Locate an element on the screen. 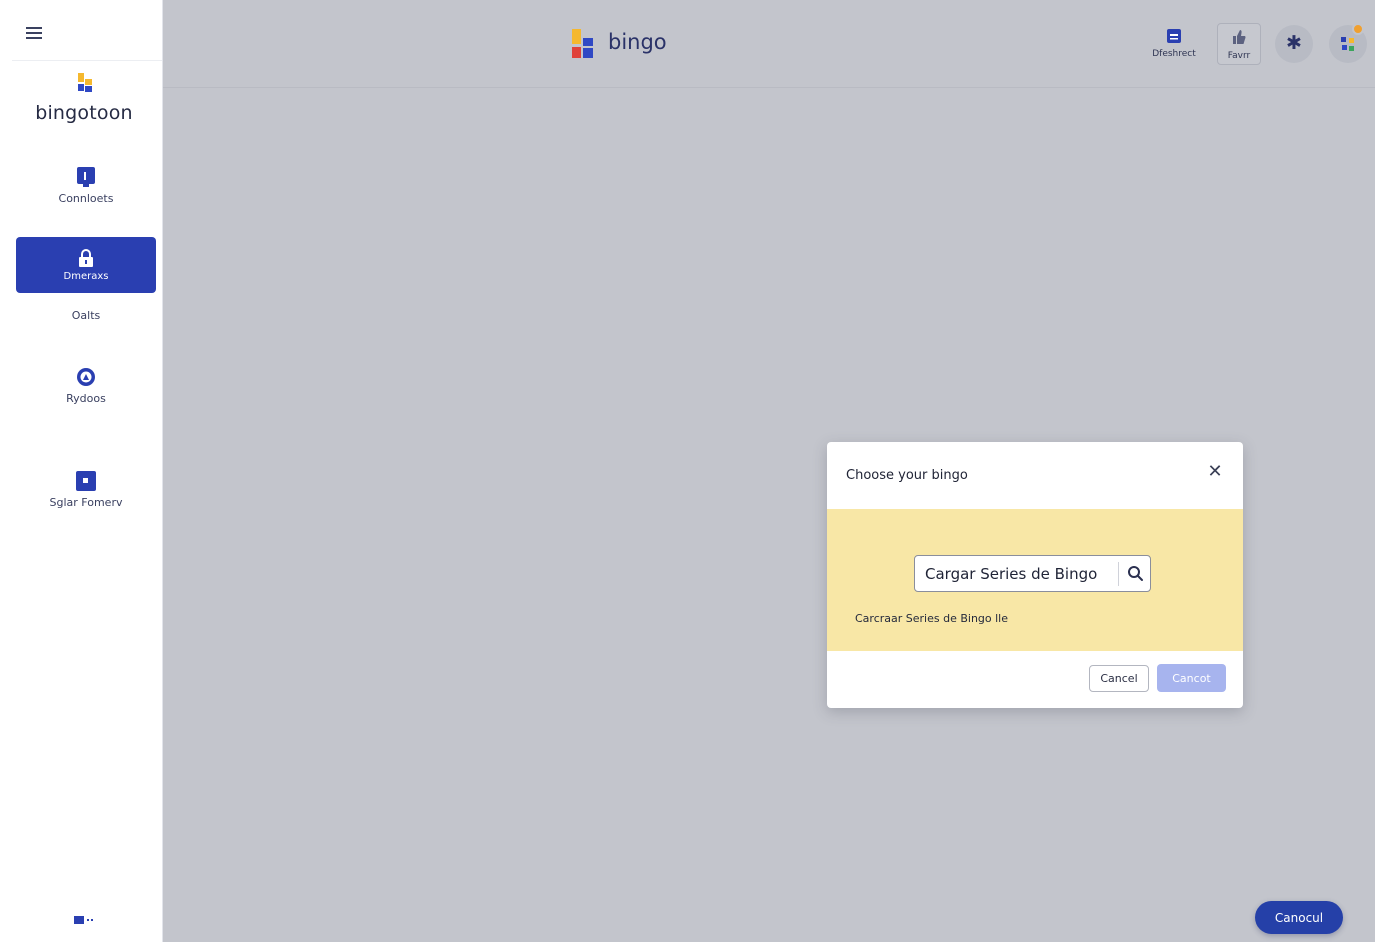 The image size is (1375, 942). sidebar-item-label: Rydoos is located at coordinates (86, 398).